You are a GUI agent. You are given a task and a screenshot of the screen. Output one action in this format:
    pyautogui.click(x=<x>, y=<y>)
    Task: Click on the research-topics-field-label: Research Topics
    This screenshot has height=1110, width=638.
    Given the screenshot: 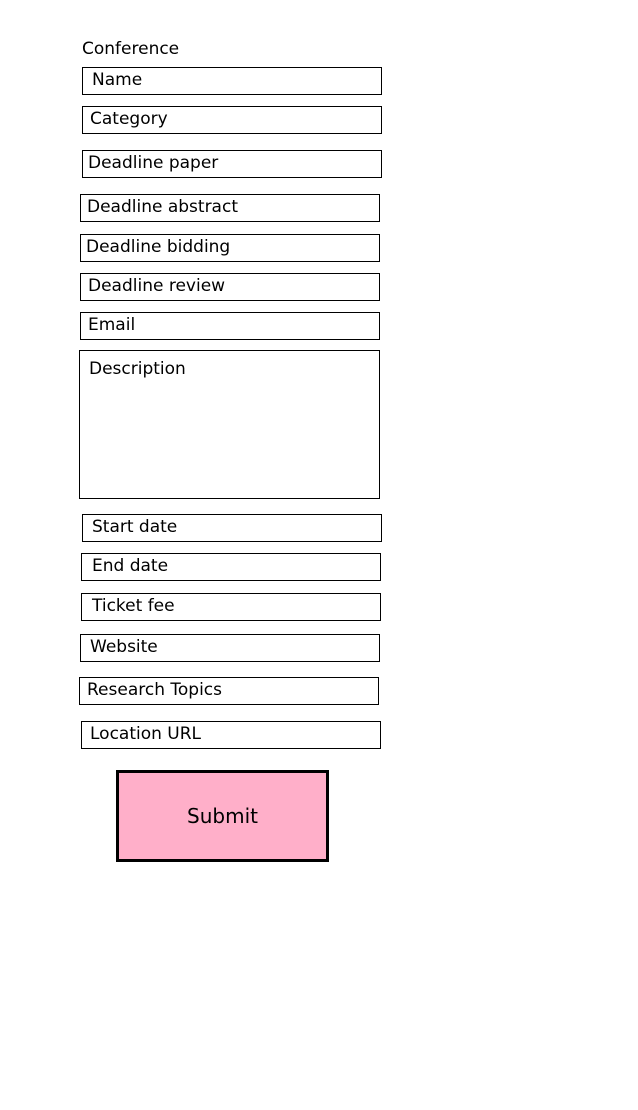 What is the action you would take?
    pyautogui.click(x=154, y=690)
    